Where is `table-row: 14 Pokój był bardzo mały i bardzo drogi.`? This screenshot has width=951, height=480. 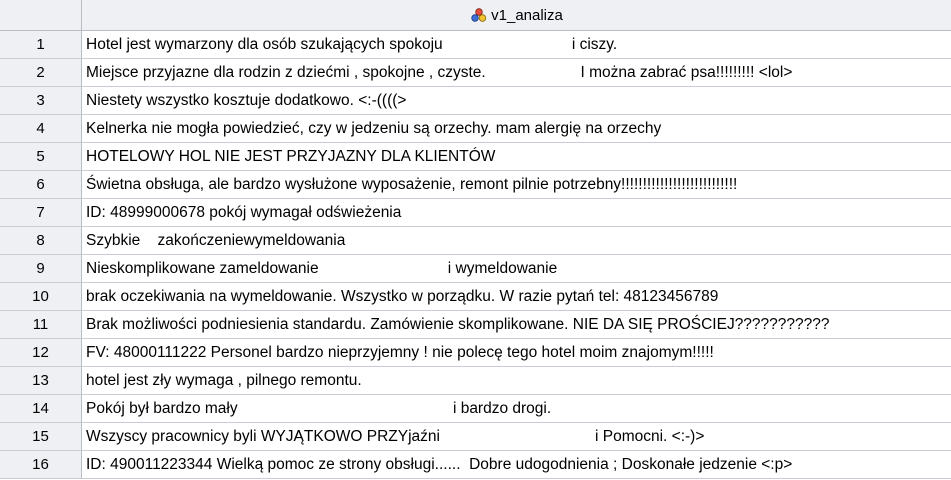 table-row: 14 Pokój był bardzo mały i bardzo drogi. is located at coordinates (475, 409).